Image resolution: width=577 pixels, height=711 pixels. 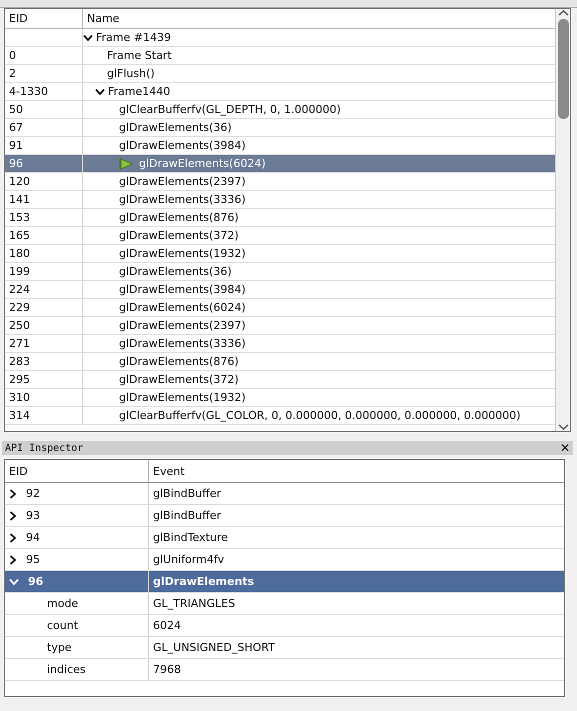 I want to click on eid-text: 250, so click(x=19, y=325).